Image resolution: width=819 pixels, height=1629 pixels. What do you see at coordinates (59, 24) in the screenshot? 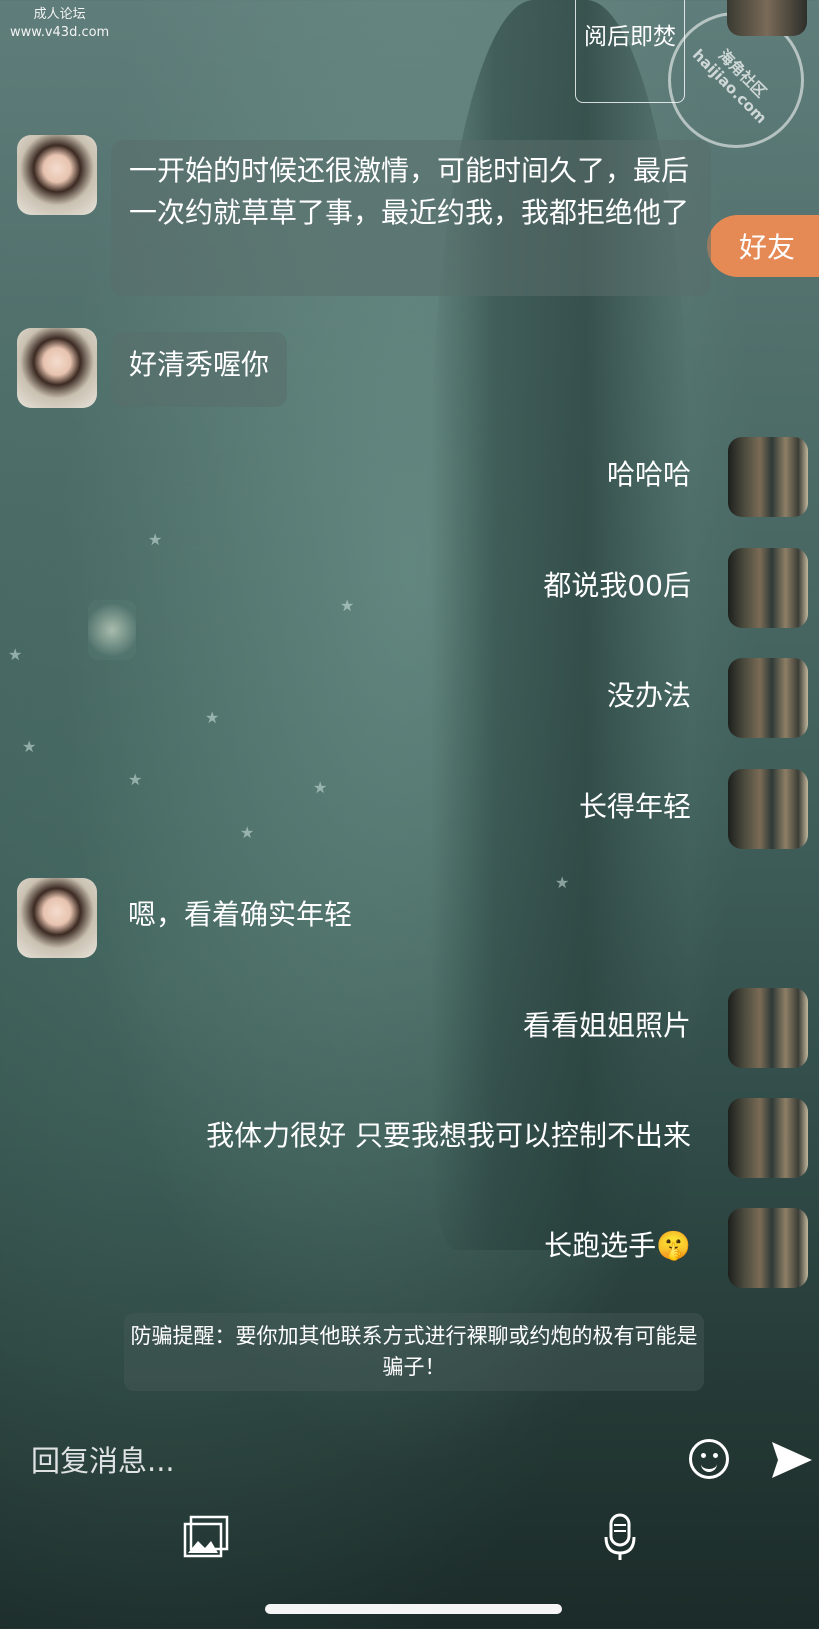
I see `site-watermark: 成人论坛 www.v43d.com` at bounding box center [59, 24].